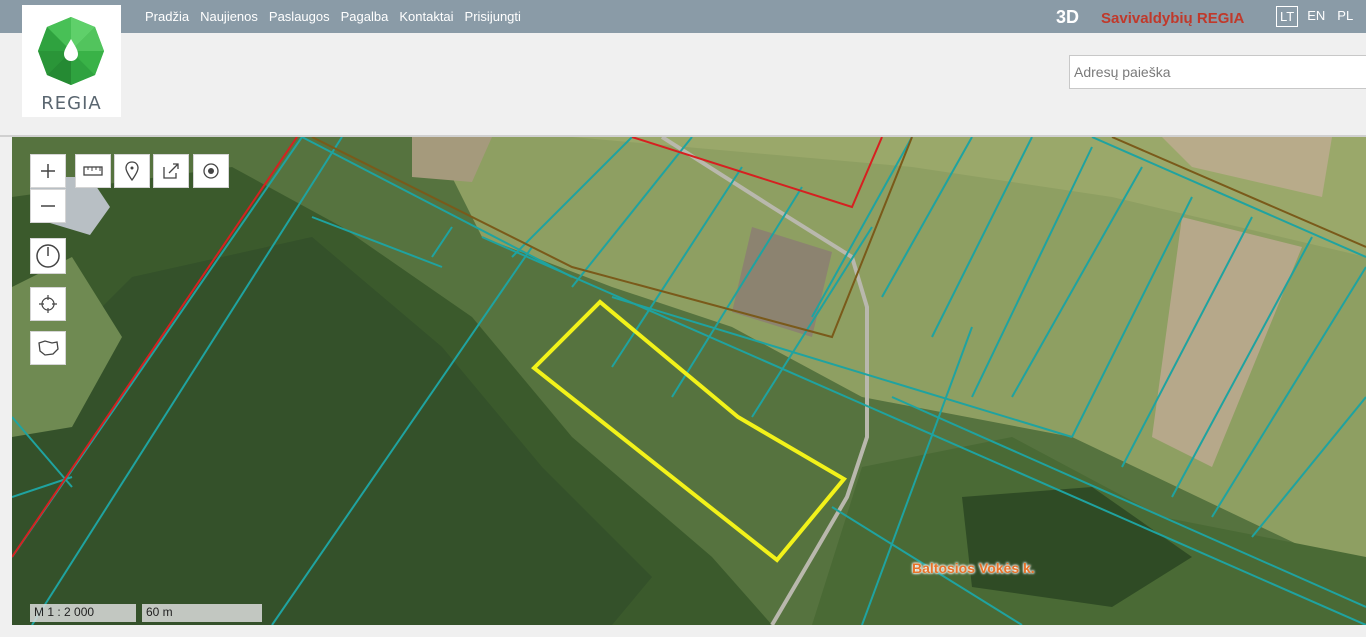 This screenshot has height=637, width=1366. I want to click on nav-item-pradzia: Pradžia, so click(167, 16).